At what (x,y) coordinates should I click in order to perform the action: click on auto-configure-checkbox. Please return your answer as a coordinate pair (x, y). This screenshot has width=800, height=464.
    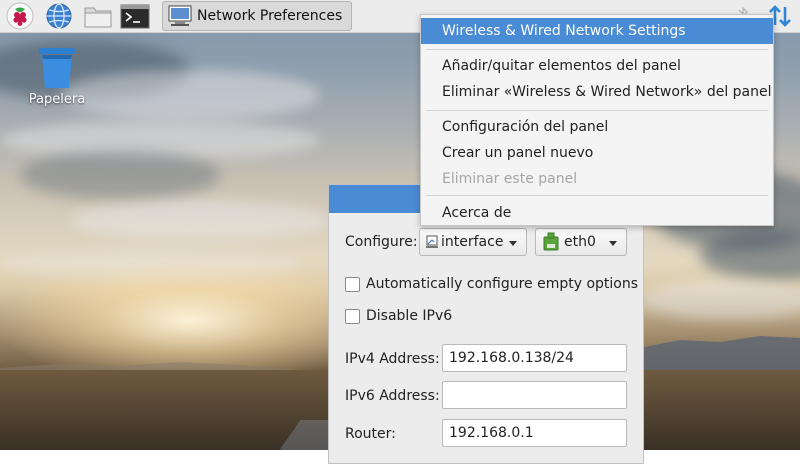
    Looking at the image, I should click on (352, 284).